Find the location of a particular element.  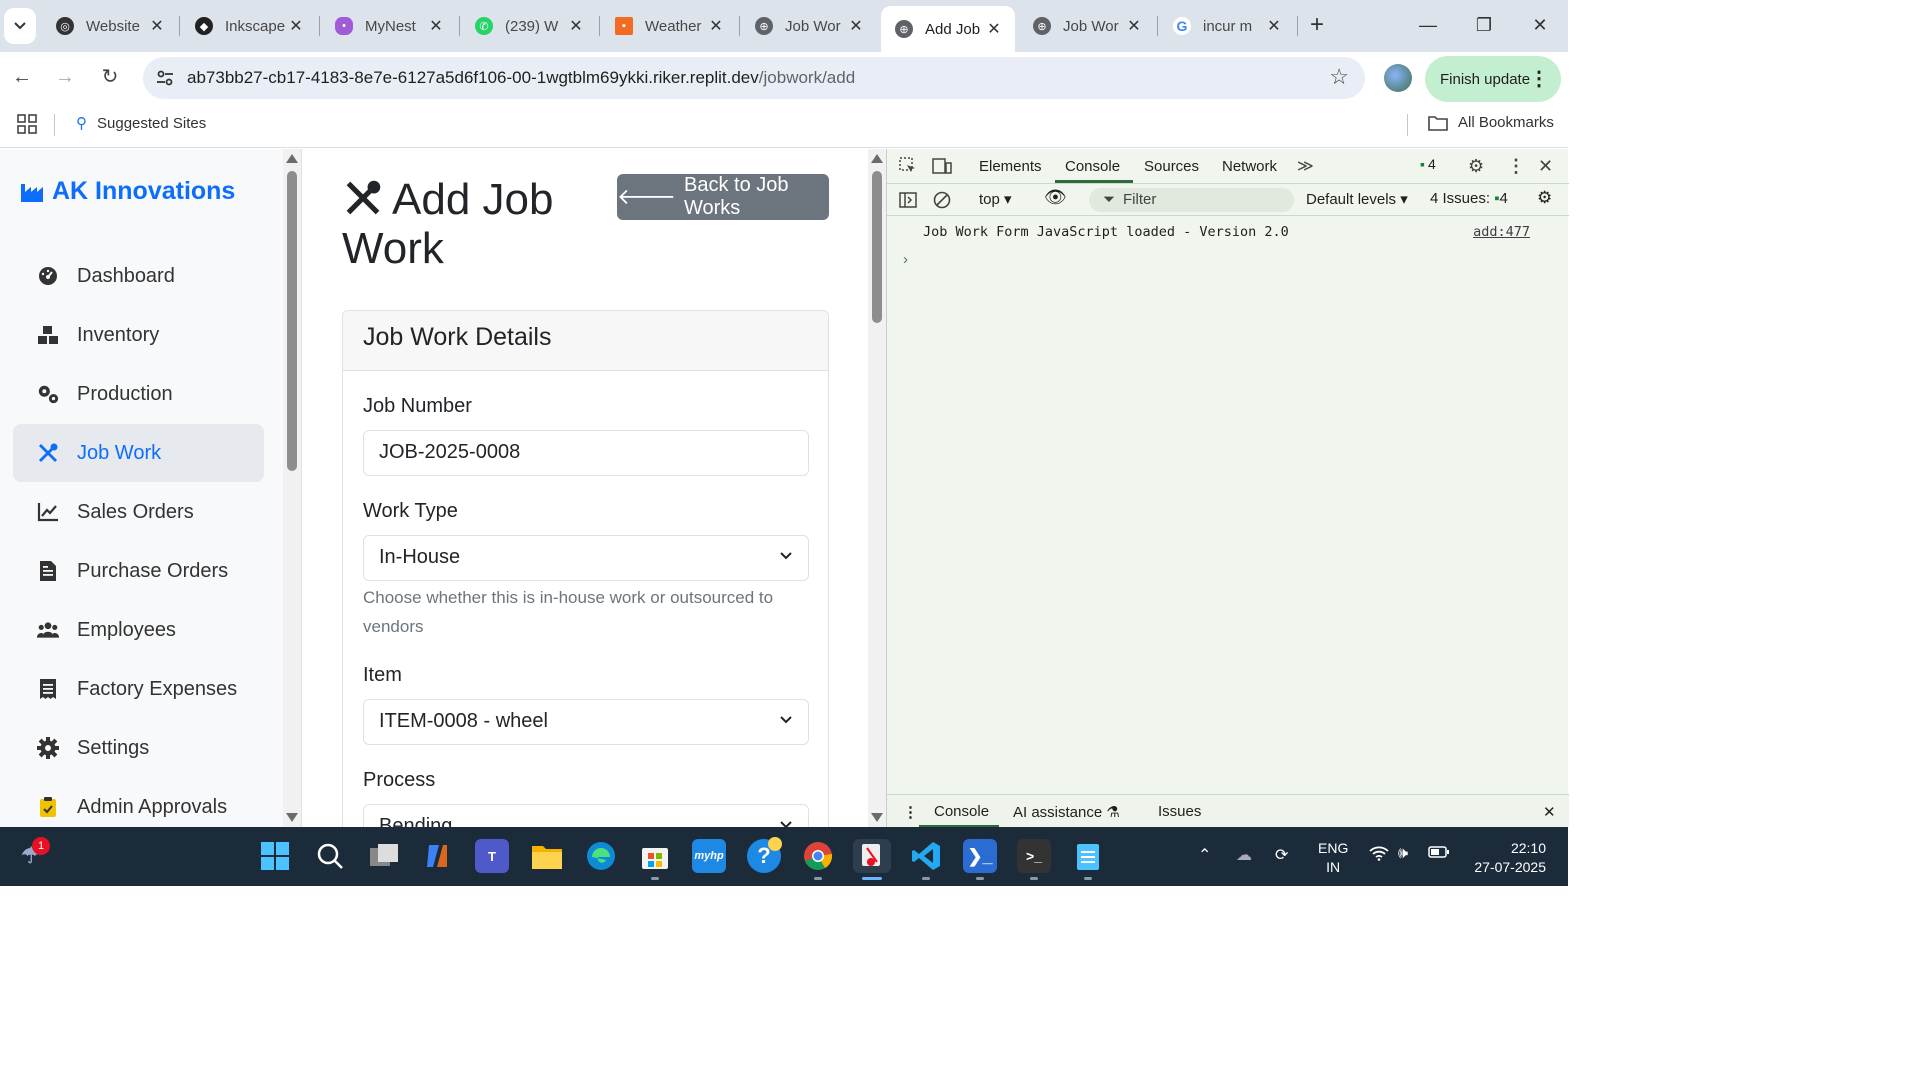

issues-counter: 4 Issues: ▪4 is located at coordinates (1469, 198).